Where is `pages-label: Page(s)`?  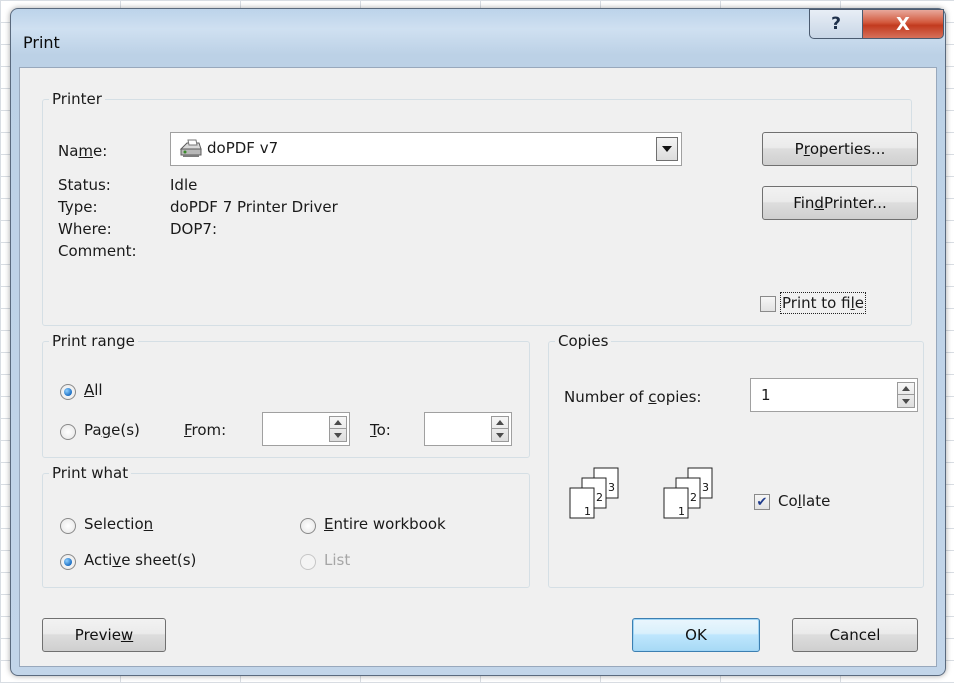 pages-label: Page(s) is located at coordinates (112, 430).